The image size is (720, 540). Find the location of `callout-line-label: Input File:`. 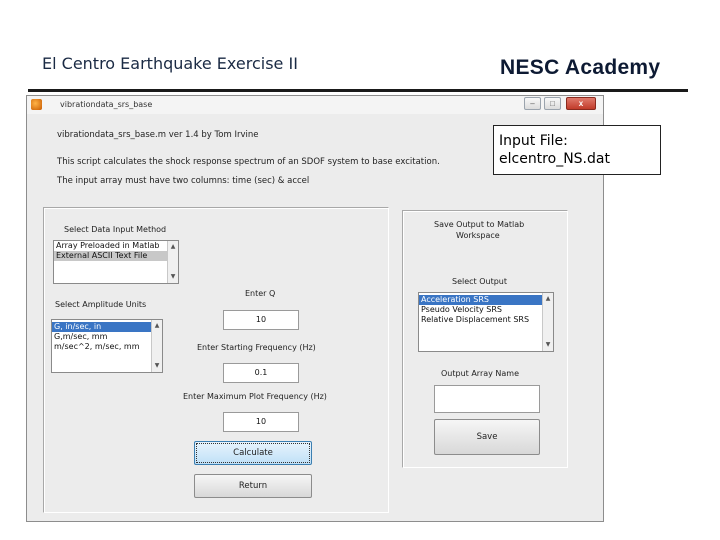

callout-line-label: Input File: is located at coordinates (533, 141).